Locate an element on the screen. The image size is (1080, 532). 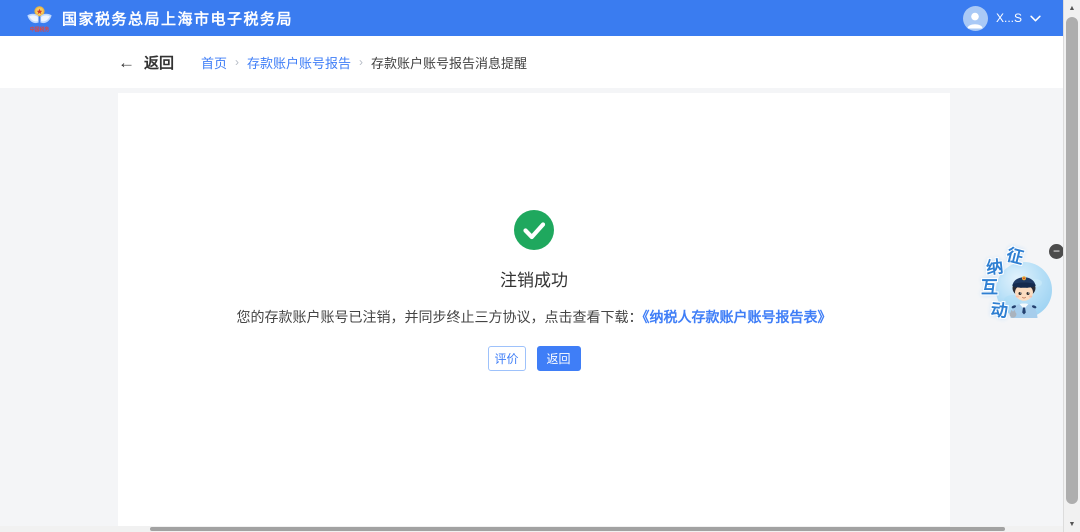
app-title: 国家税务总局上海市电子税务局 is located at coordinates (178, 19).